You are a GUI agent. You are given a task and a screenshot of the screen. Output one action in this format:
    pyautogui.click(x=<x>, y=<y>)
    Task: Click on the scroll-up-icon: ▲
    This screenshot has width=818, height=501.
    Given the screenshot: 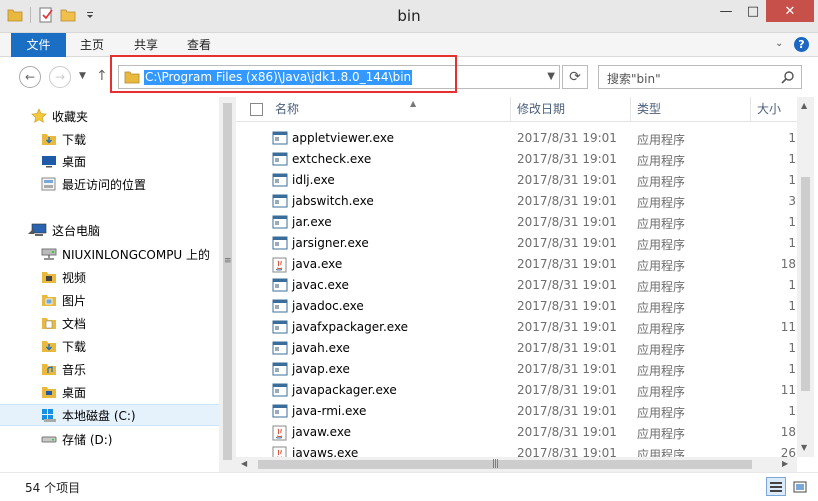 What is the action you would take?
    pyautogui.click(x=804, y=105)
    